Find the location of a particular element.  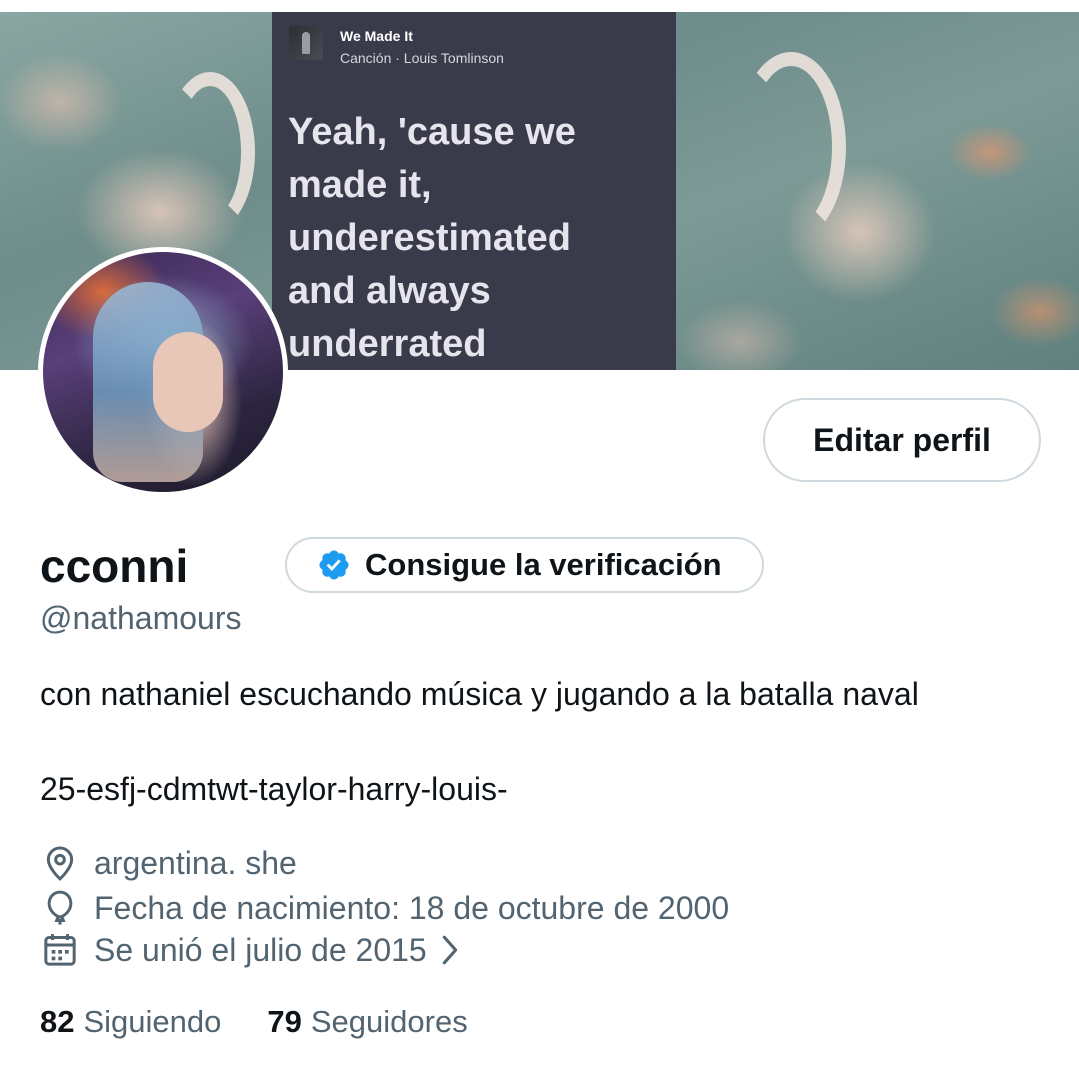

song-cover-thumbnail is located at coordinates (306, 43).